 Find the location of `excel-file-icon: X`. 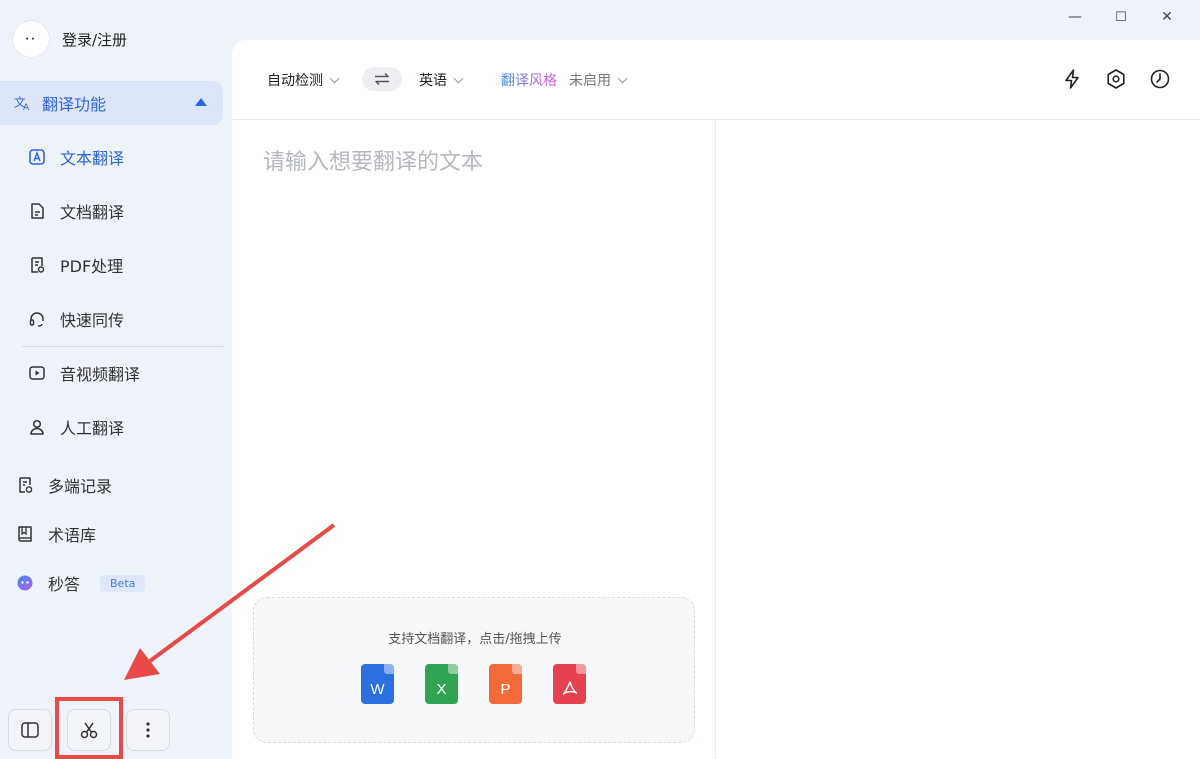

excel-file-icon: X is located at coordinates (441, 684).